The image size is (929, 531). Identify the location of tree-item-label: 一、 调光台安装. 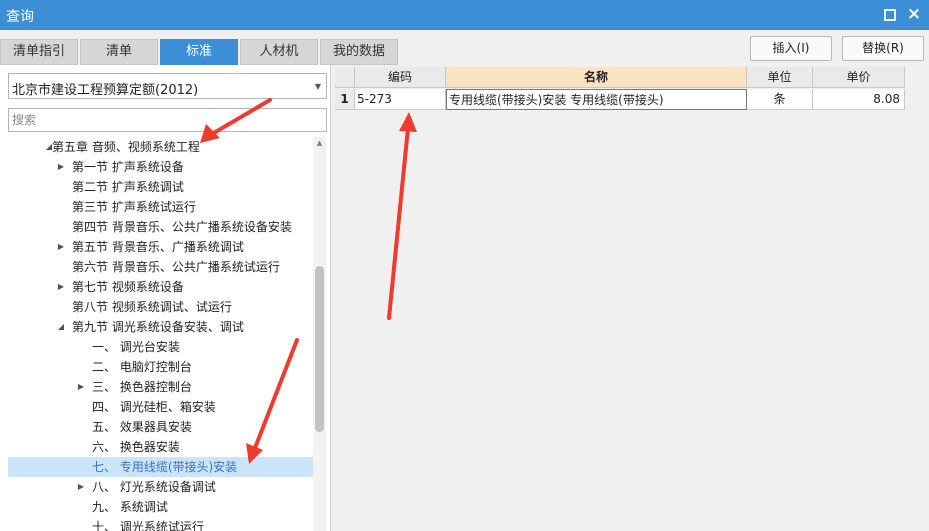
(136, 347).